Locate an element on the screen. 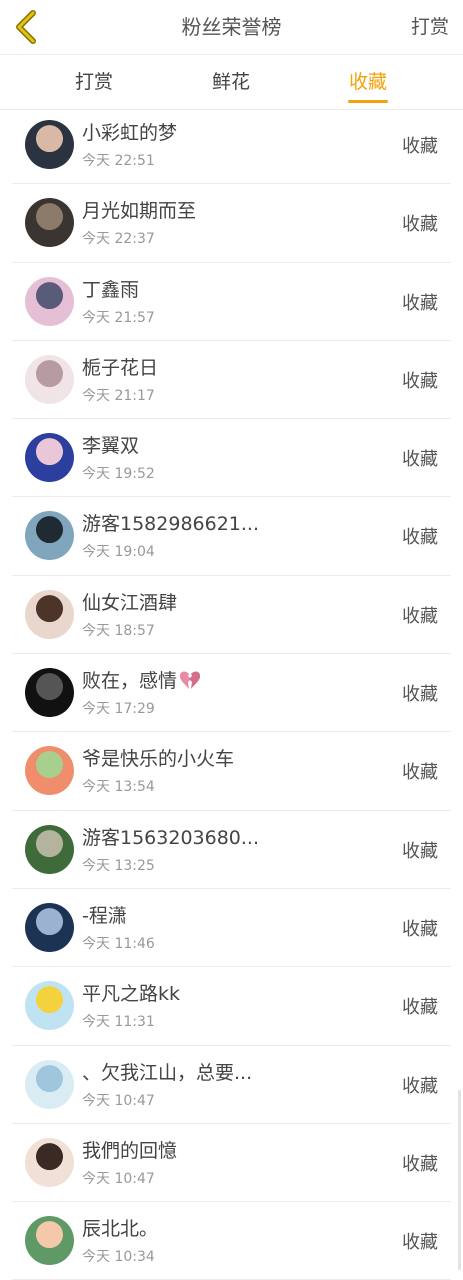  user-name-text: 丁鑫雨 is located at coordinates (111, 289).